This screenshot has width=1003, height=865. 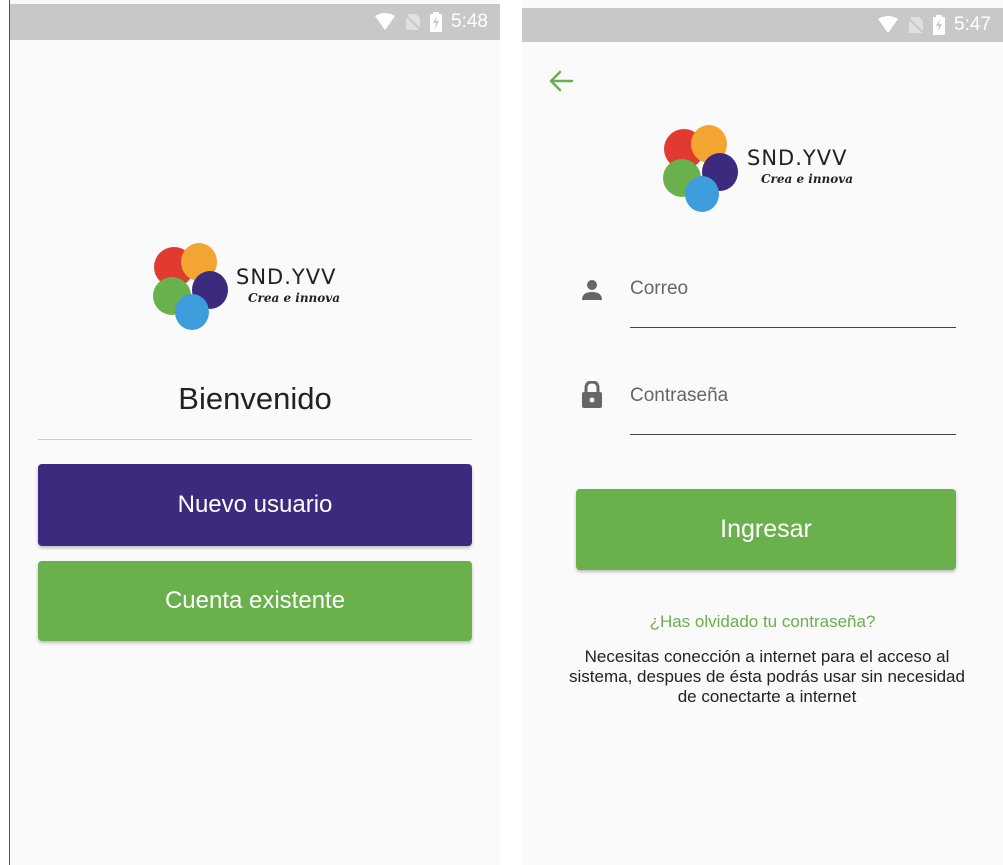 I want to click on password-placeholder: Contraseña, so click(x=679, y=395).